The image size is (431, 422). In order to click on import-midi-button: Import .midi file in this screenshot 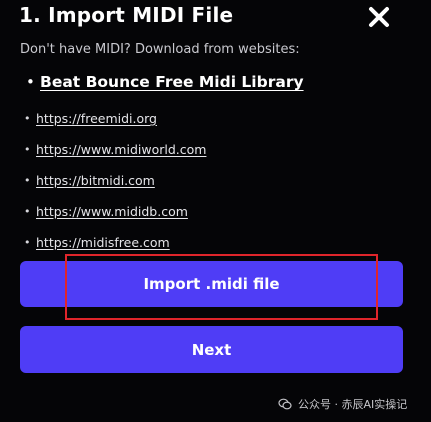, I will do `click(211, 284)`.